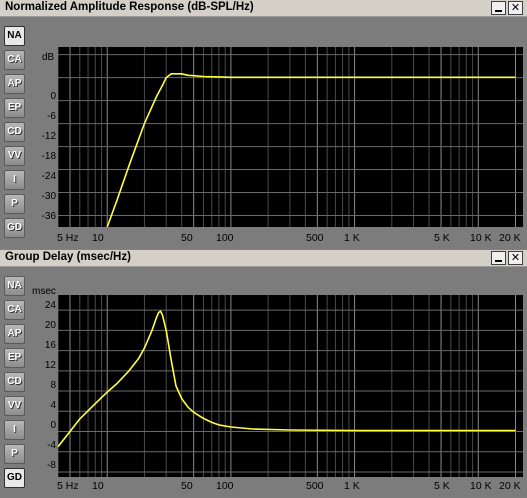  Describe the element at coordinates (48, 196) in the screenshot. I see `y-tick: -30` at that location.